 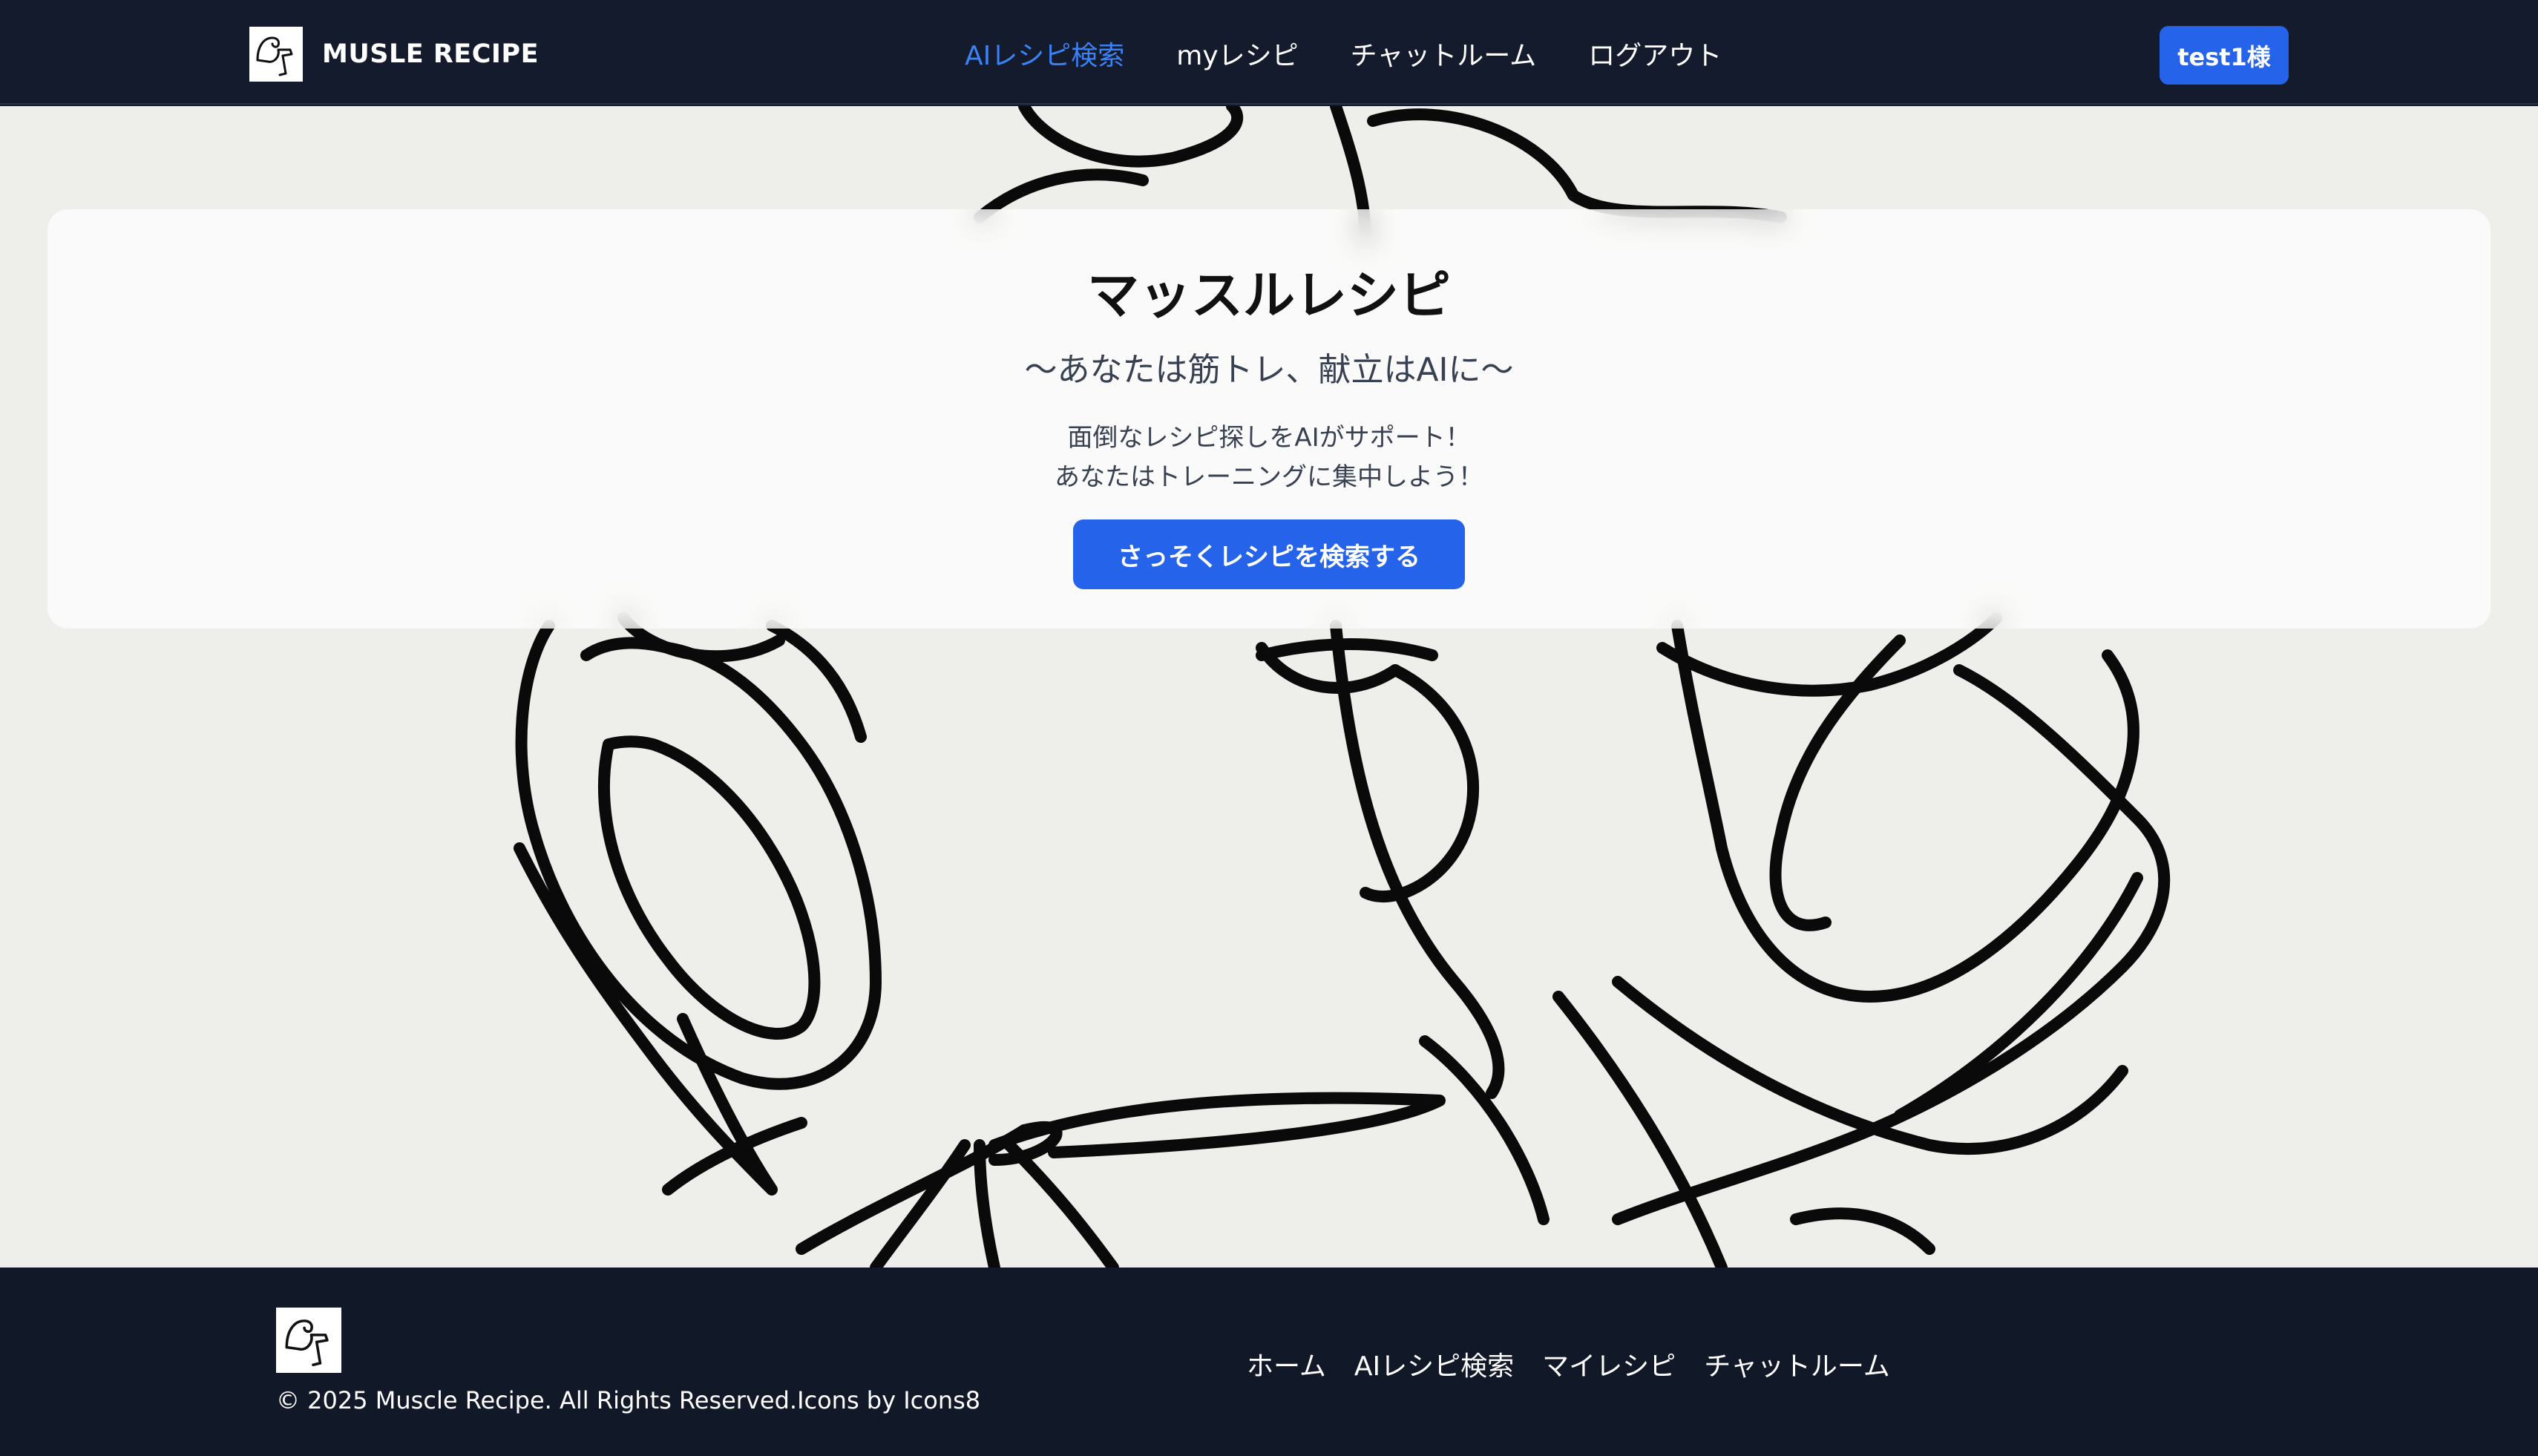 I want to click on nav-chat-room: チャットルーム, so click(x=1444, y=54).